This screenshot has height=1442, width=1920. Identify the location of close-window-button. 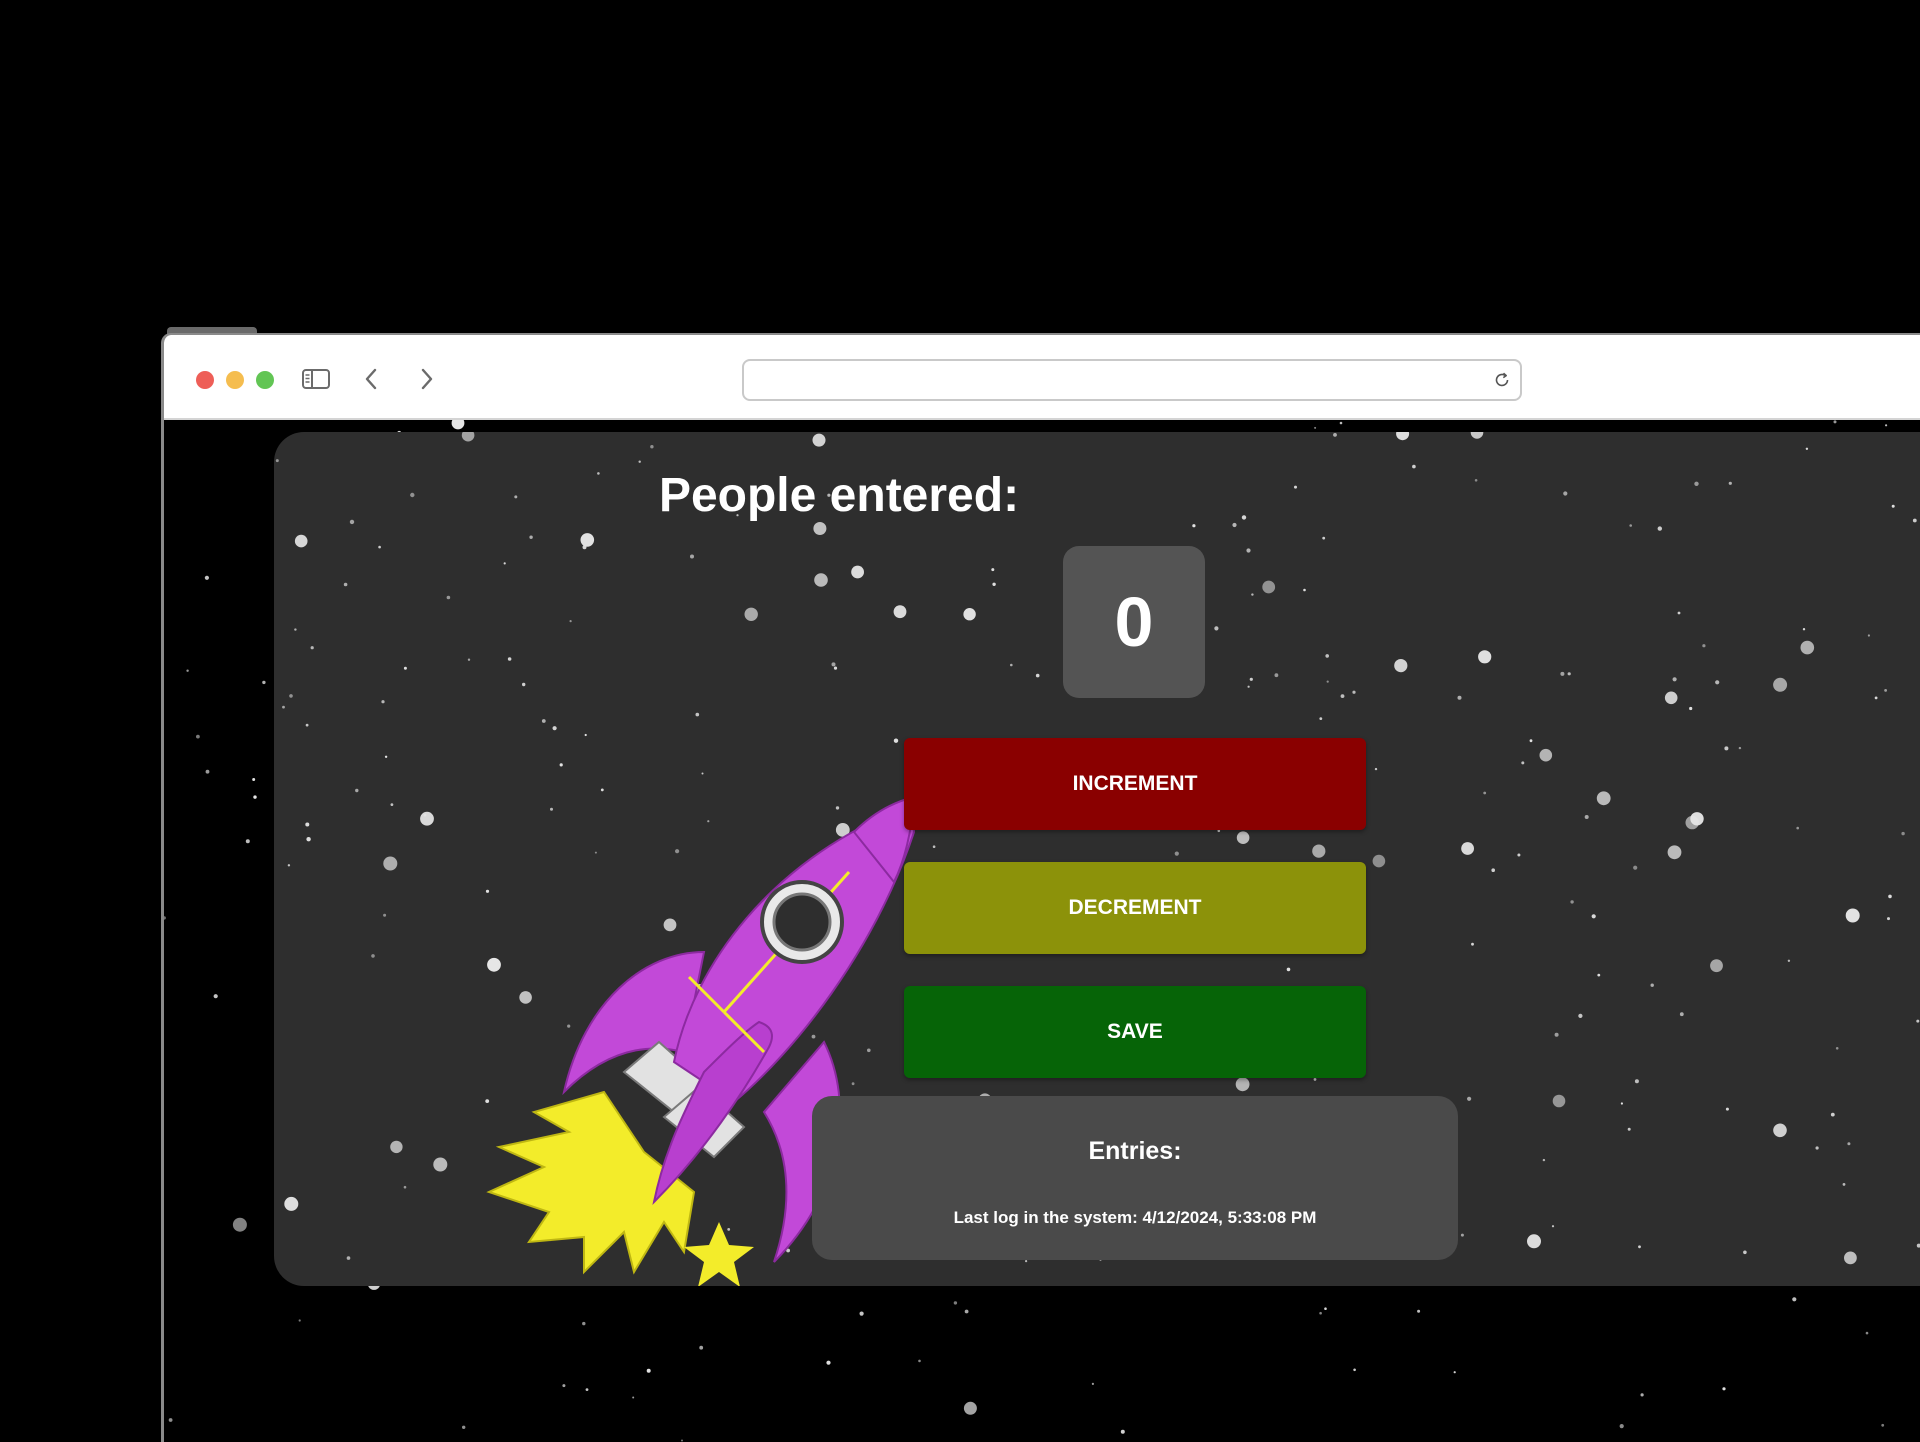
(205, 380).